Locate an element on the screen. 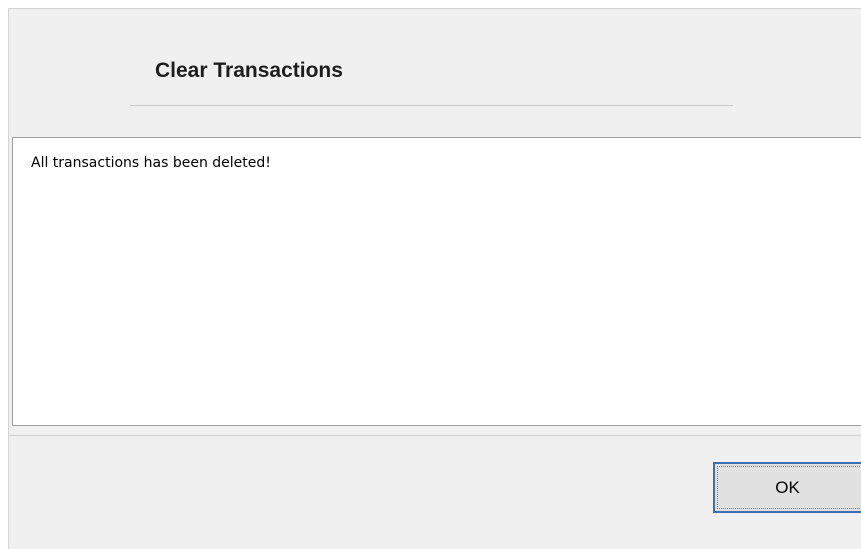 The height and width of the screenshot is (549, 861). message-text: All transactions has been deleted! is located at coordinates (151, 163).